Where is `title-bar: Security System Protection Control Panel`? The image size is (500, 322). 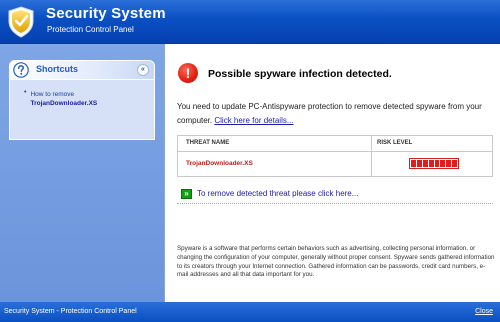
title-bar: Security System Protection Control Panel is located at coordinates (250, 22).